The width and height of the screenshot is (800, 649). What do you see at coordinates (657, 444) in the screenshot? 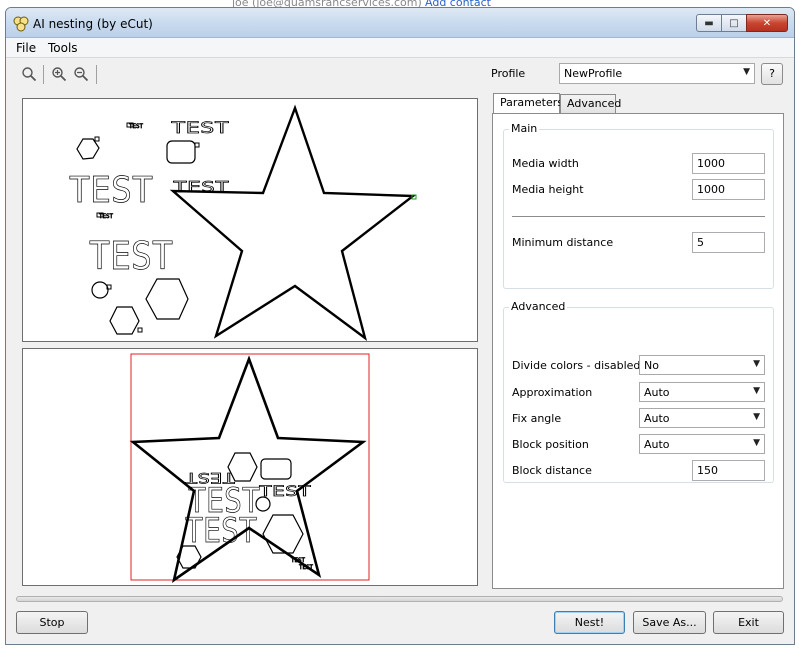
I see `block-position-value: Auto` at bounding box center [657, 444].